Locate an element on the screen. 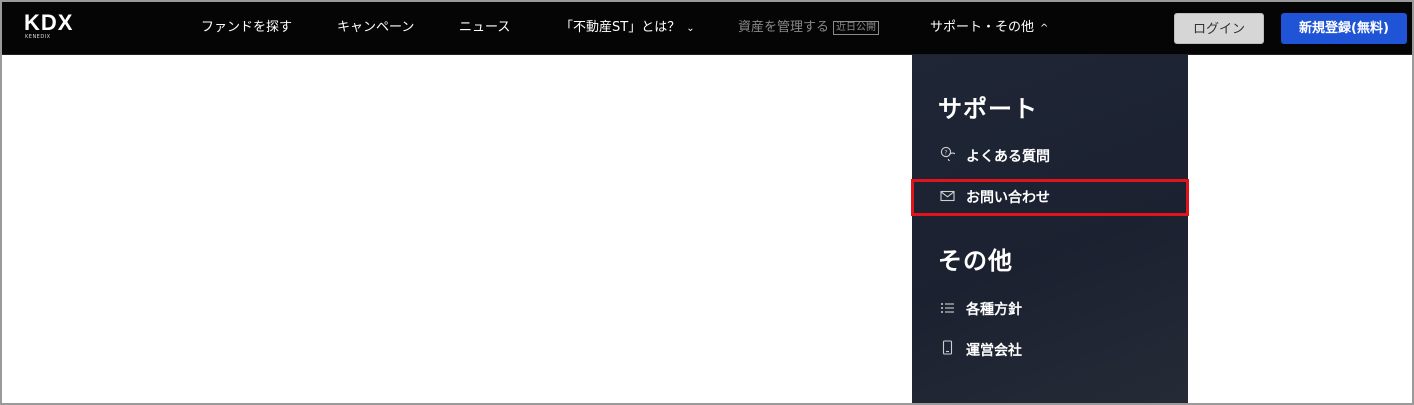 This screenshot has height=405, width=1414. list-icon is located at coordinates (949, 311).